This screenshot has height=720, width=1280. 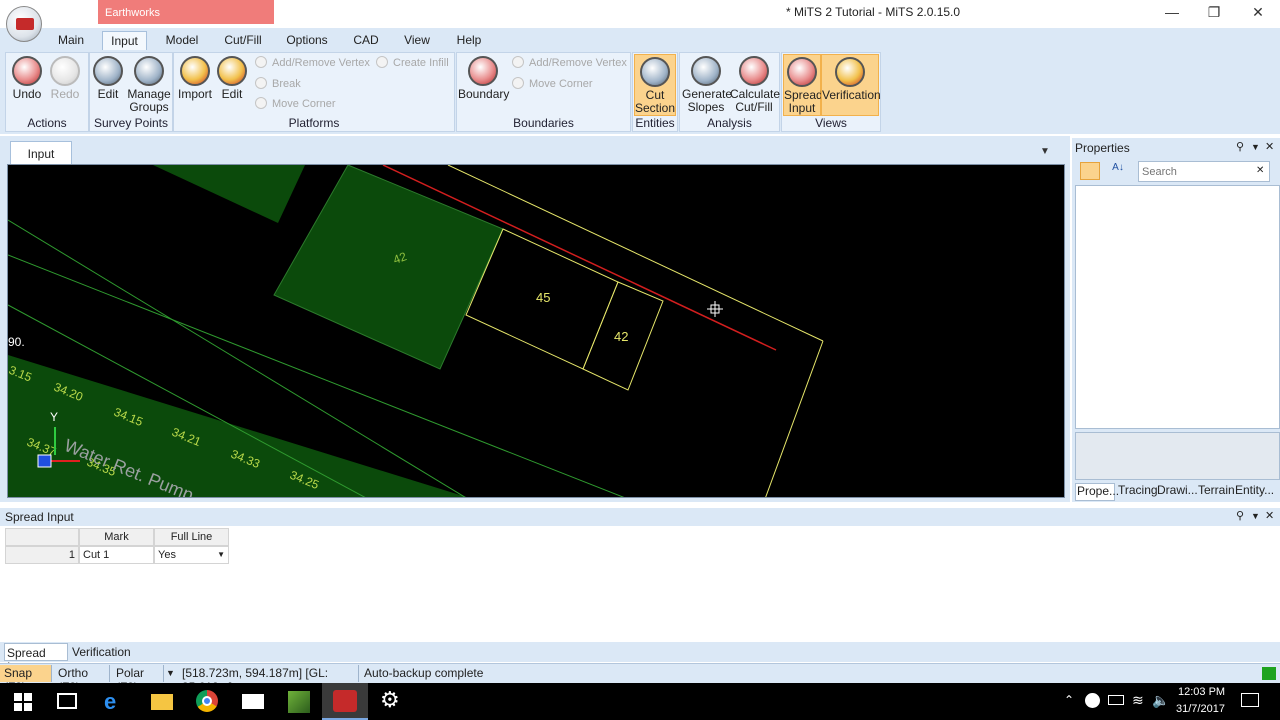 I want to click on tab-options: Options, so click(x=307, y=40).